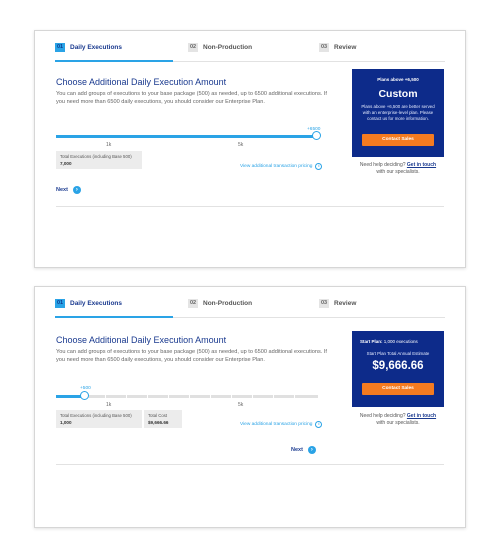  Describe the element at coordinates (66, 422) in the screenshot. I see `total-executions-value: 1,000` at that location.